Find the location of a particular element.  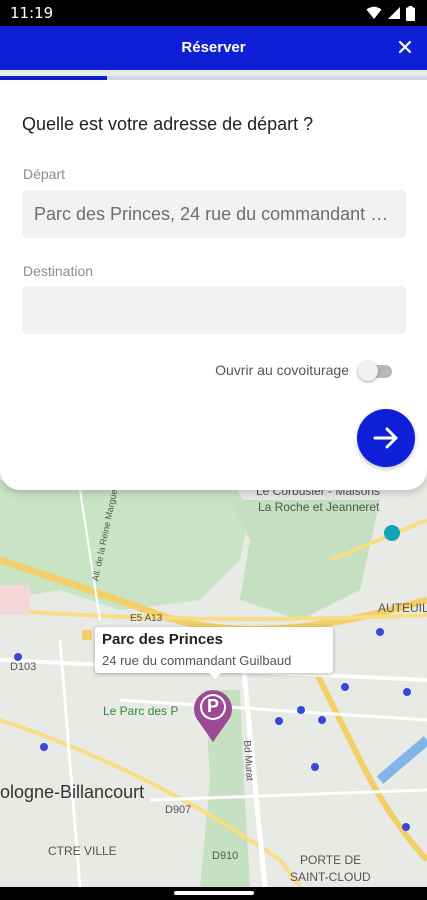

arrow-right-icon is located at coordinates (385, 438).